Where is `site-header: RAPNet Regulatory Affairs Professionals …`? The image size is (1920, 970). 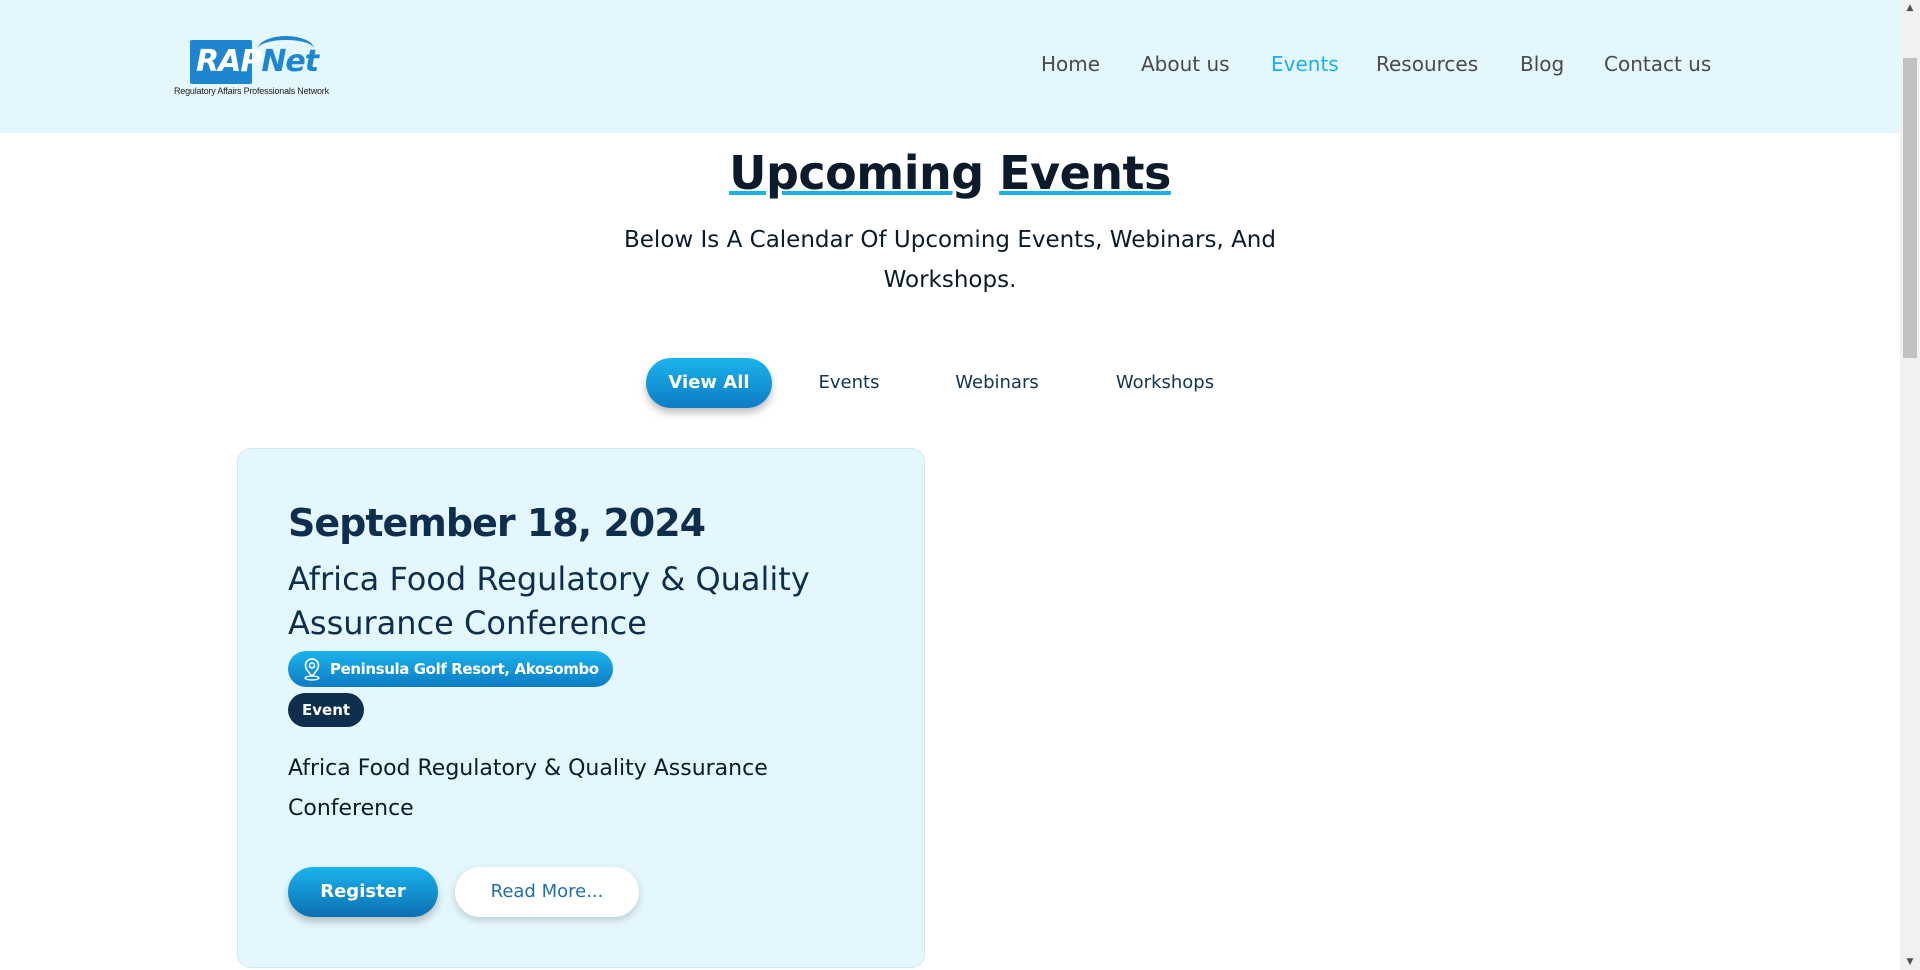
site-header: RAPNet Regulatory Affairs Professionals … is located at coordinates (950, 66).